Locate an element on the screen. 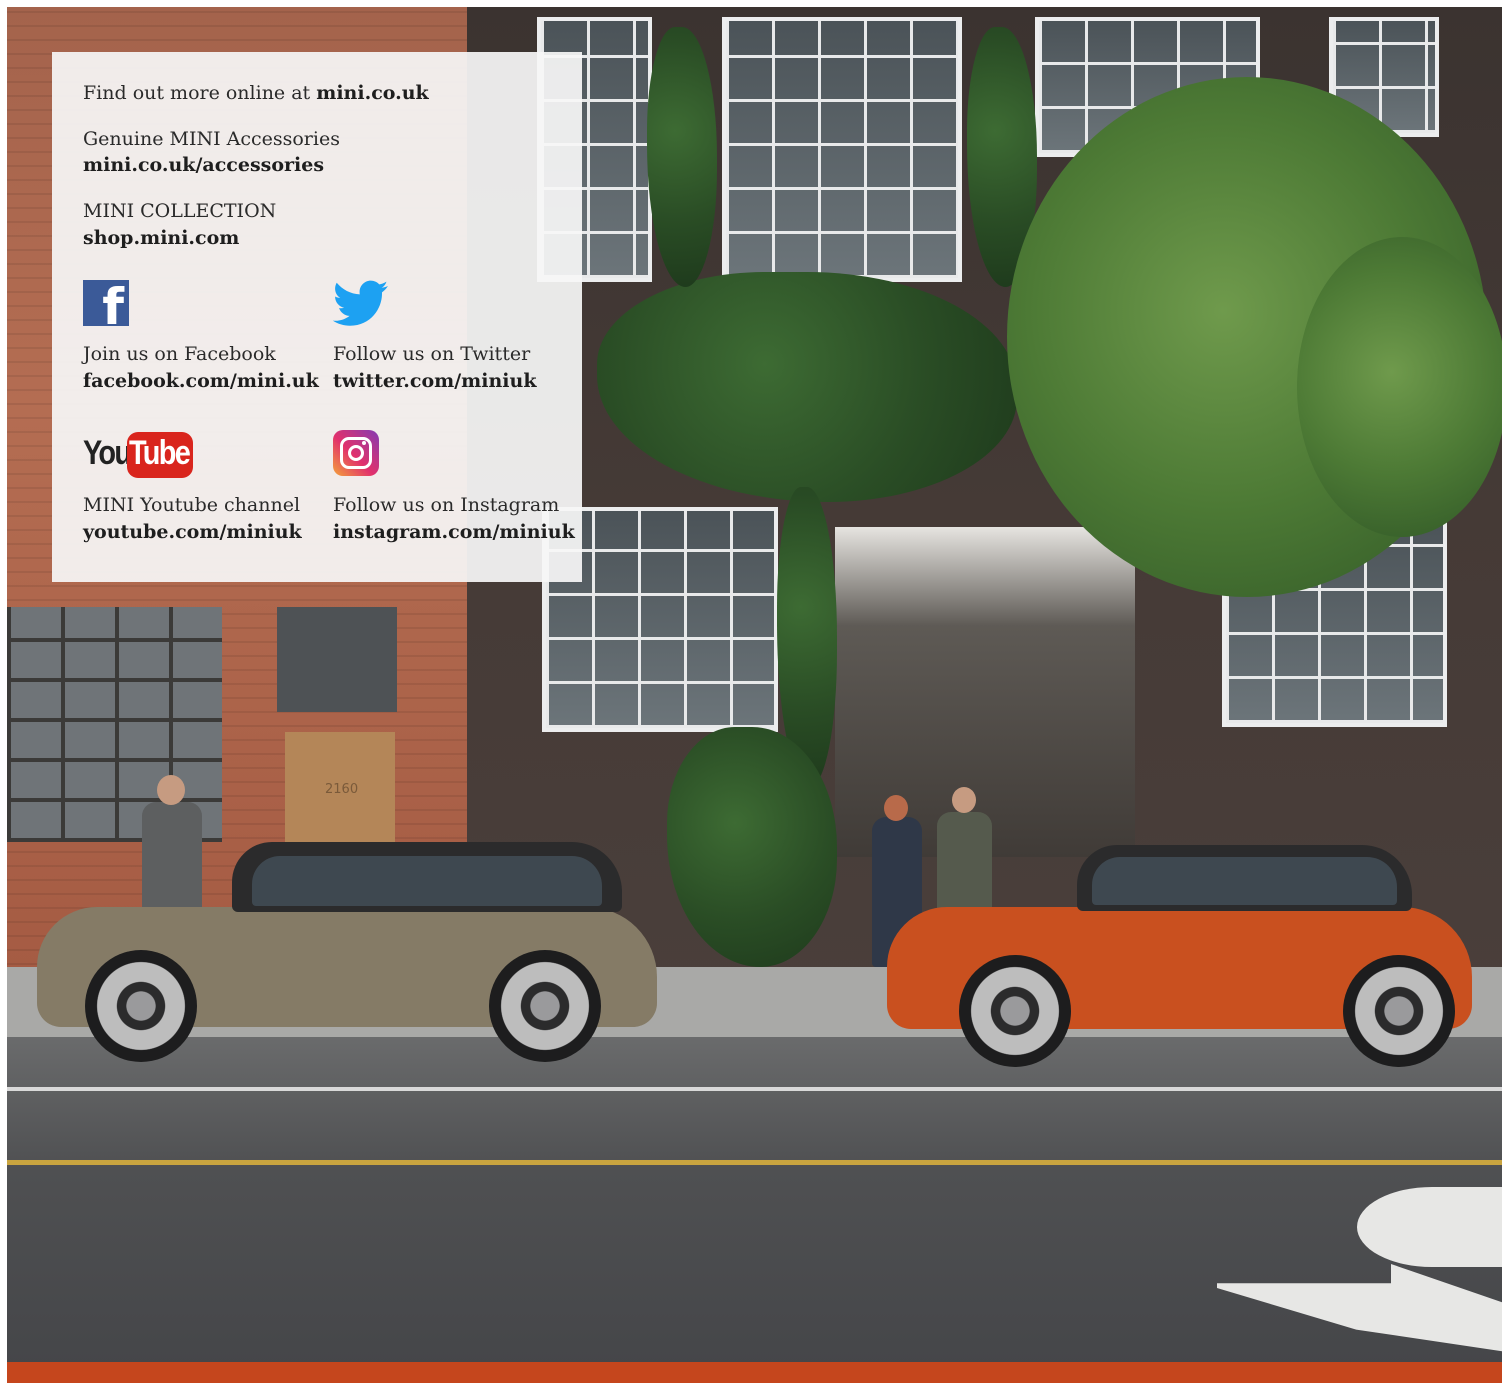 The height and width of the screenshot is (1383, 1503). upper-window is located at coordinates (842, 149).